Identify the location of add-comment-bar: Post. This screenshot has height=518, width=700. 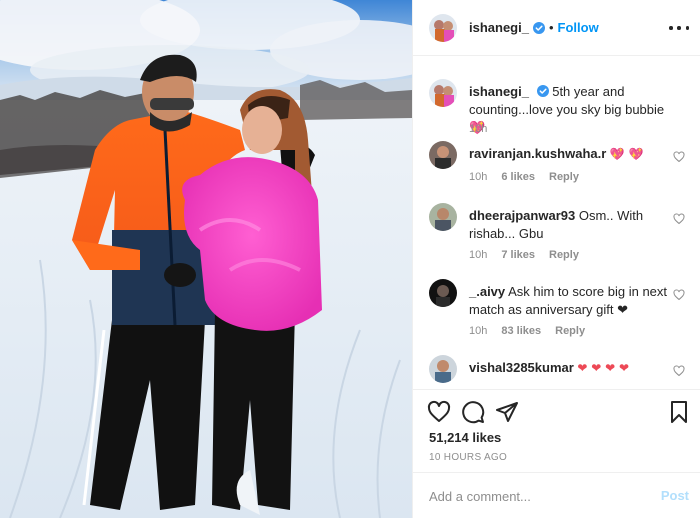
(556, 495).